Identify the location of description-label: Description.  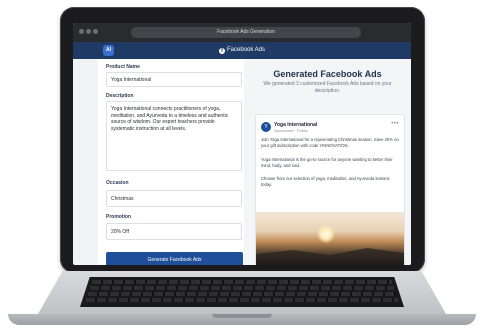
(120, 96).